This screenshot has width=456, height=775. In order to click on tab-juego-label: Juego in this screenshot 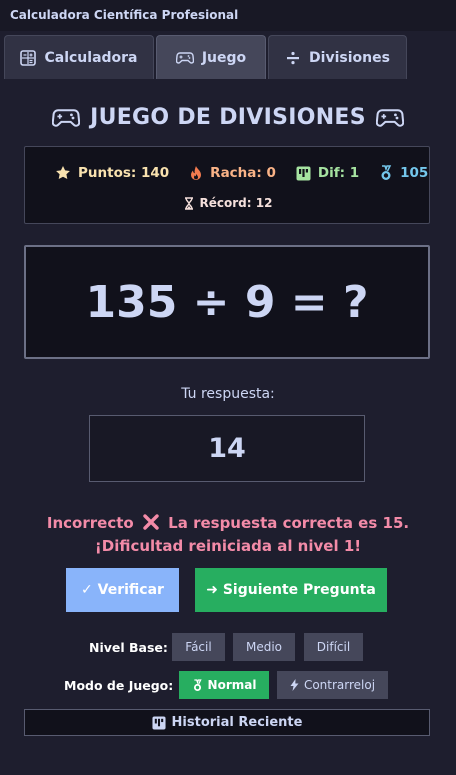, I will do `click(224, 57)`.